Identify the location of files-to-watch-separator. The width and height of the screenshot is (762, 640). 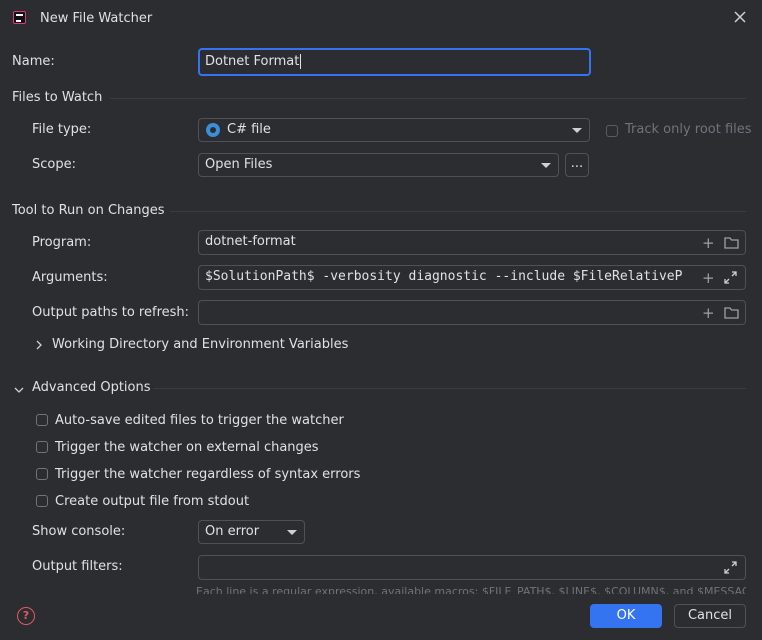
(428, 98).